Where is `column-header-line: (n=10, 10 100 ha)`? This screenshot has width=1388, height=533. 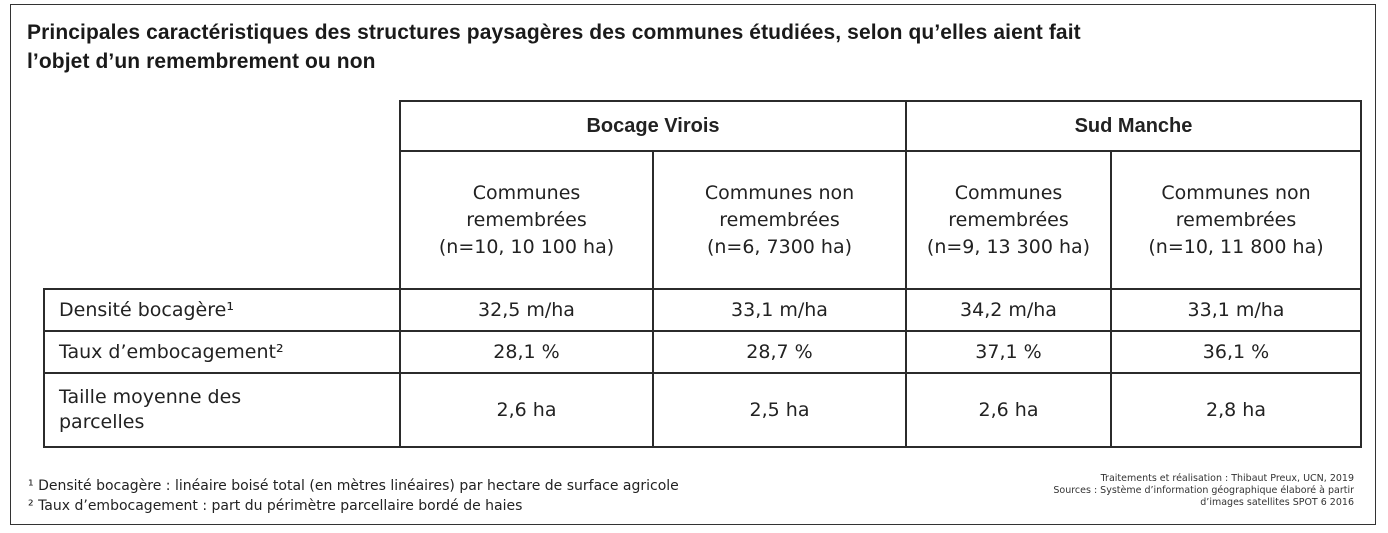
column-header-line: (n=10, 10 100 ha) is located at coordinates (526, 246).